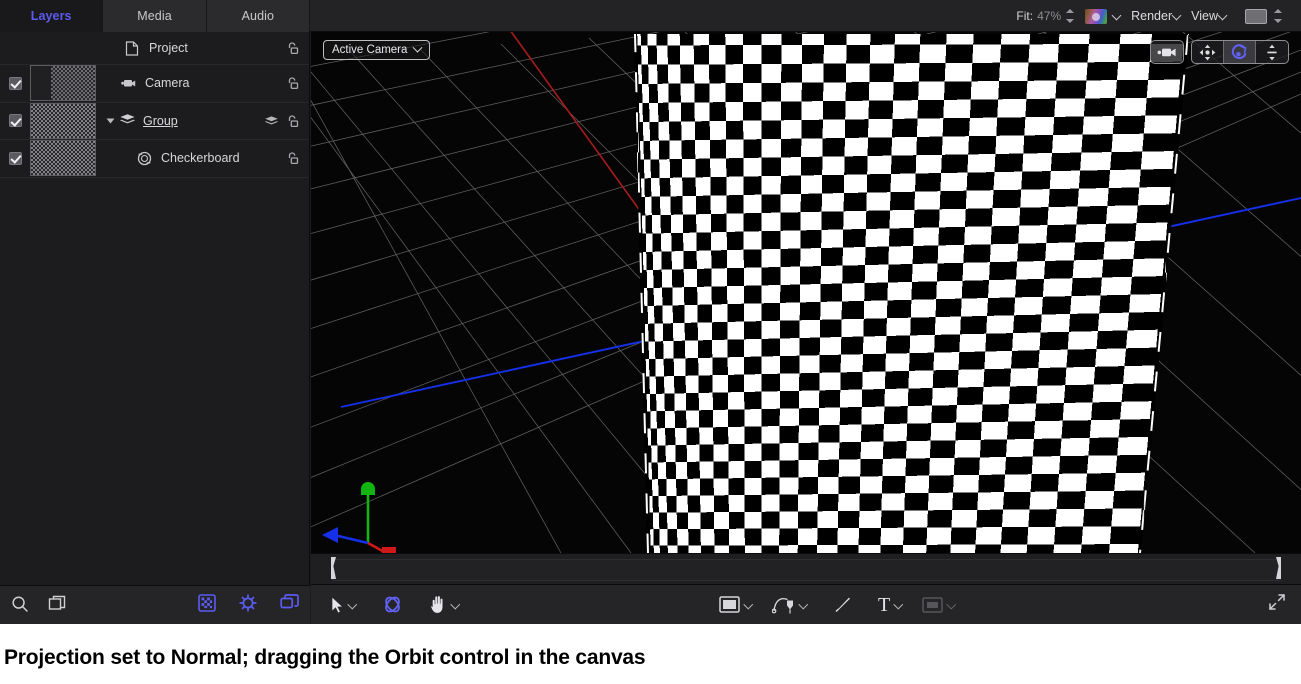 The width and height of the screenshot is (1301, 684). What do you see at coordinates (290, 605) in the screenshot?
I see `duplicate-layer-icon` at bounding box center [290, 605].